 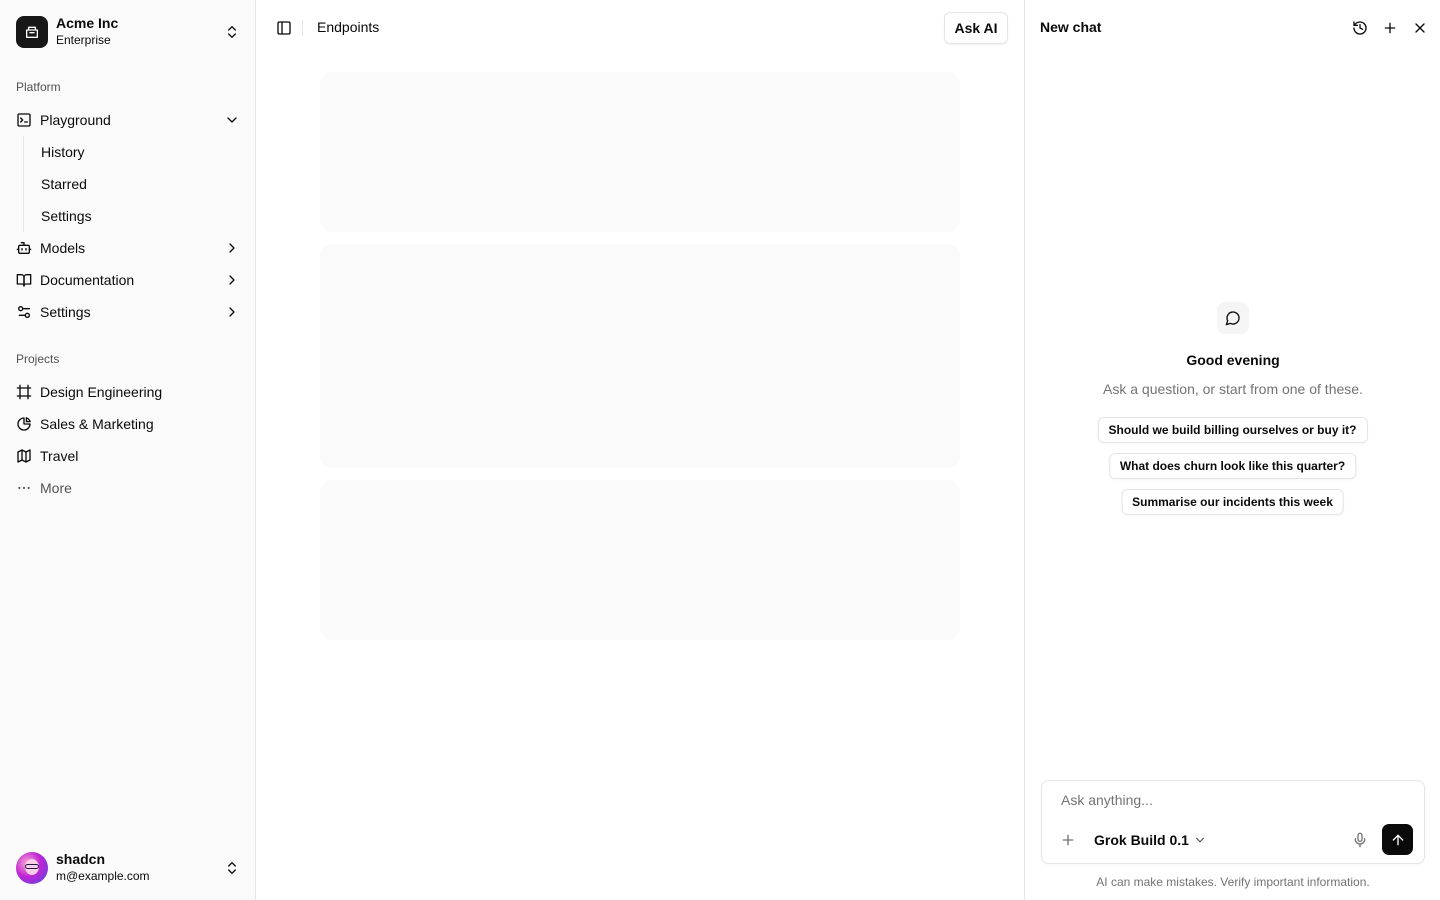 I want to click on pie-chart-icon, so click(x=24, y=424).